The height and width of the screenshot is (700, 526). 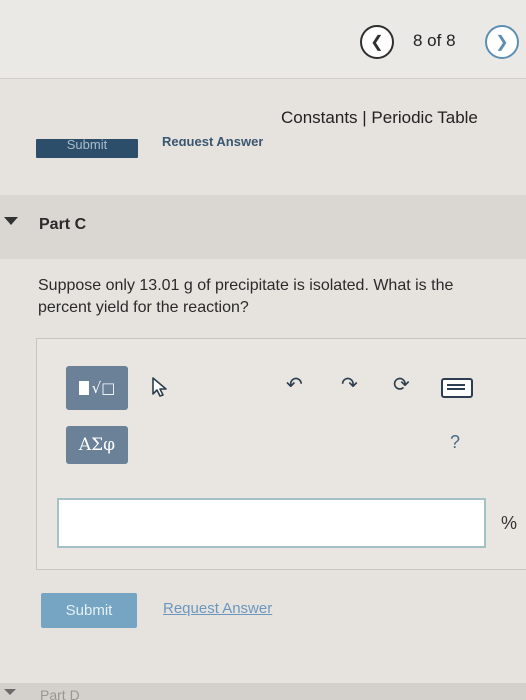 What do you see at coordinates (349, 384) in the screenshot?
I see `redo-icon: ↷` at bounding box center [349, 384].